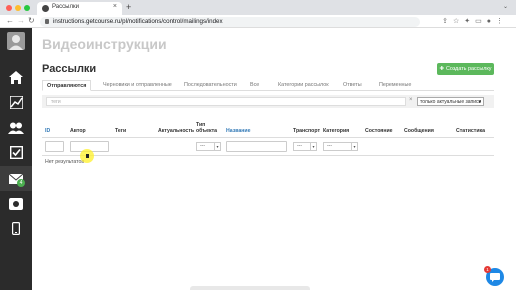 Image resolution: width=516 pixels, height=290 pixels. Describe the element at coordinates (21, 20) in the screenshot. I see `forward-arrow-icon: →` at that location.